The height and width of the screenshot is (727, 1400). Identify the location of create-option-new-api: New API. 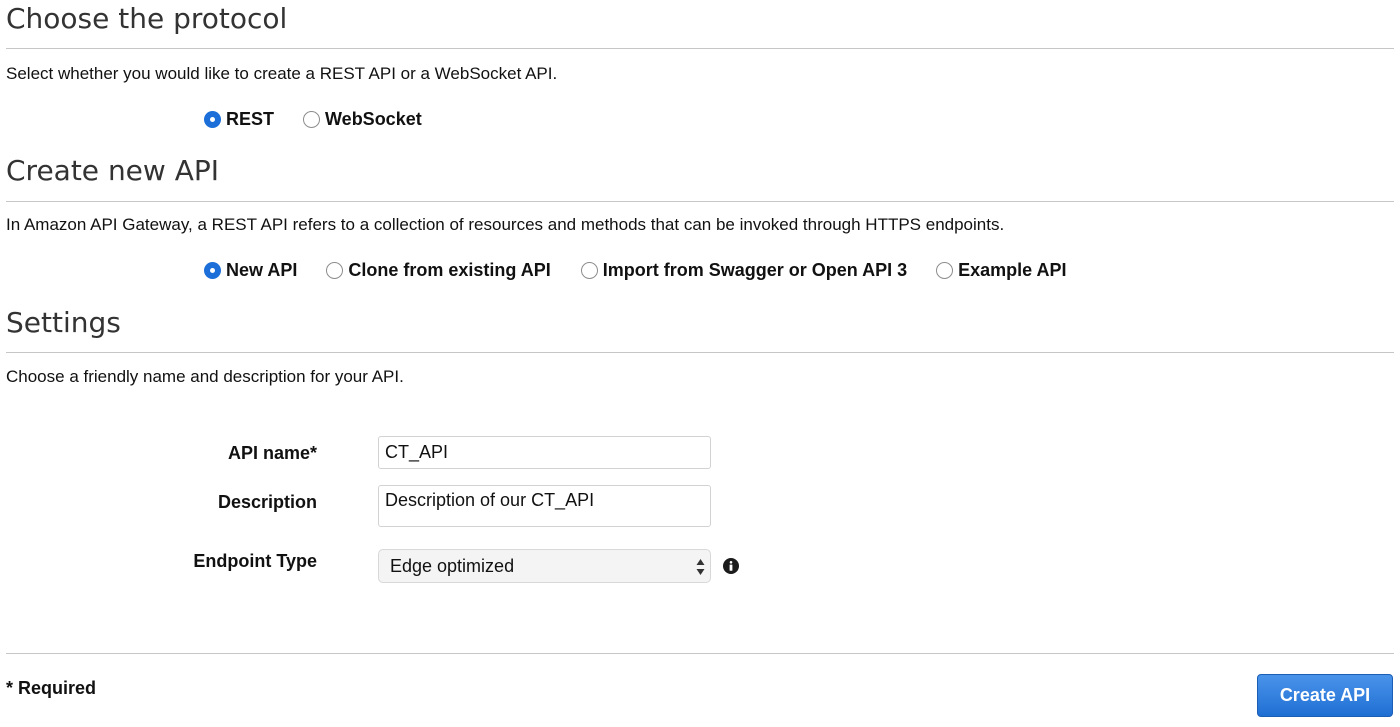
(250, 270).